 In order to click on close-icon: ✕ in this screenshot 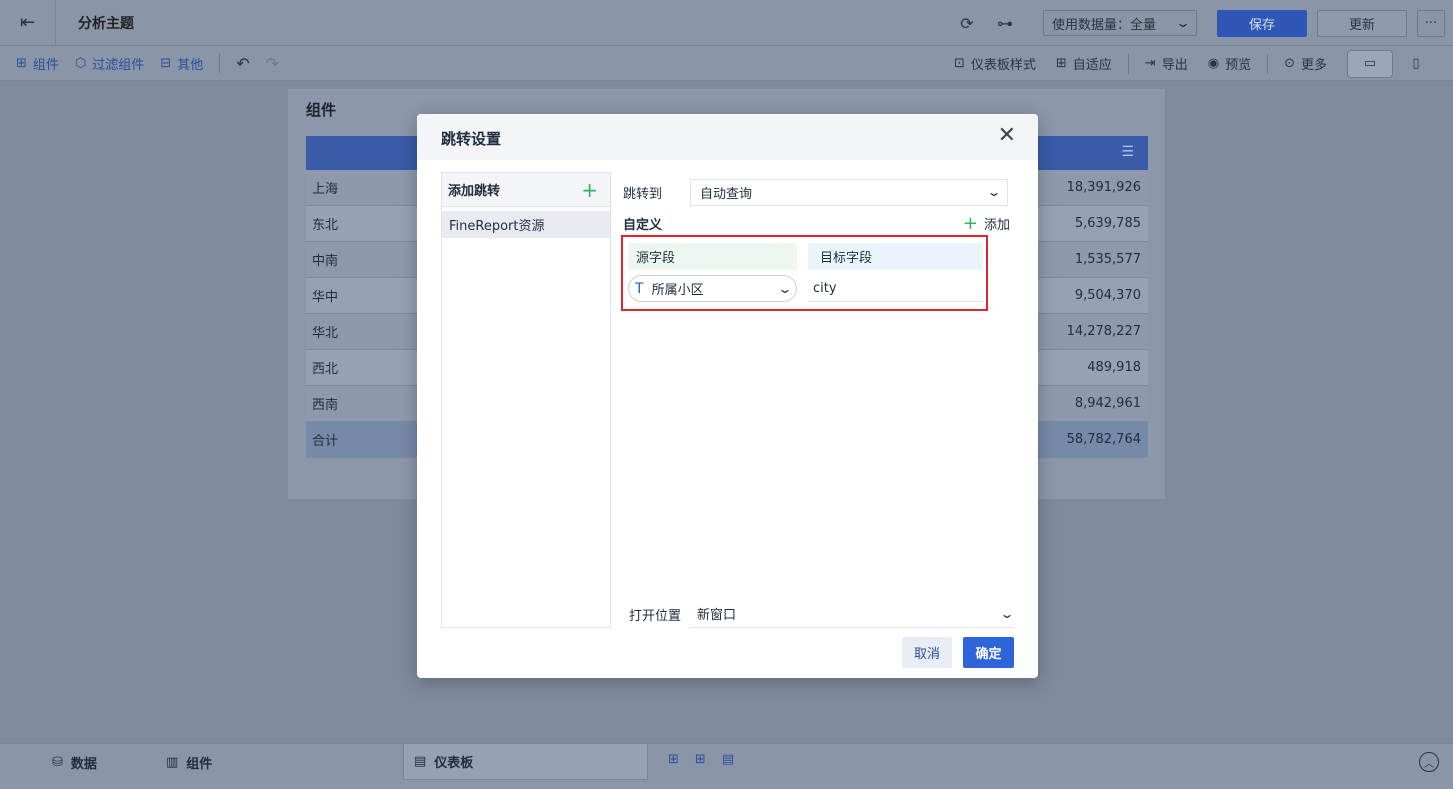, I will do `click(1007, 136)`.